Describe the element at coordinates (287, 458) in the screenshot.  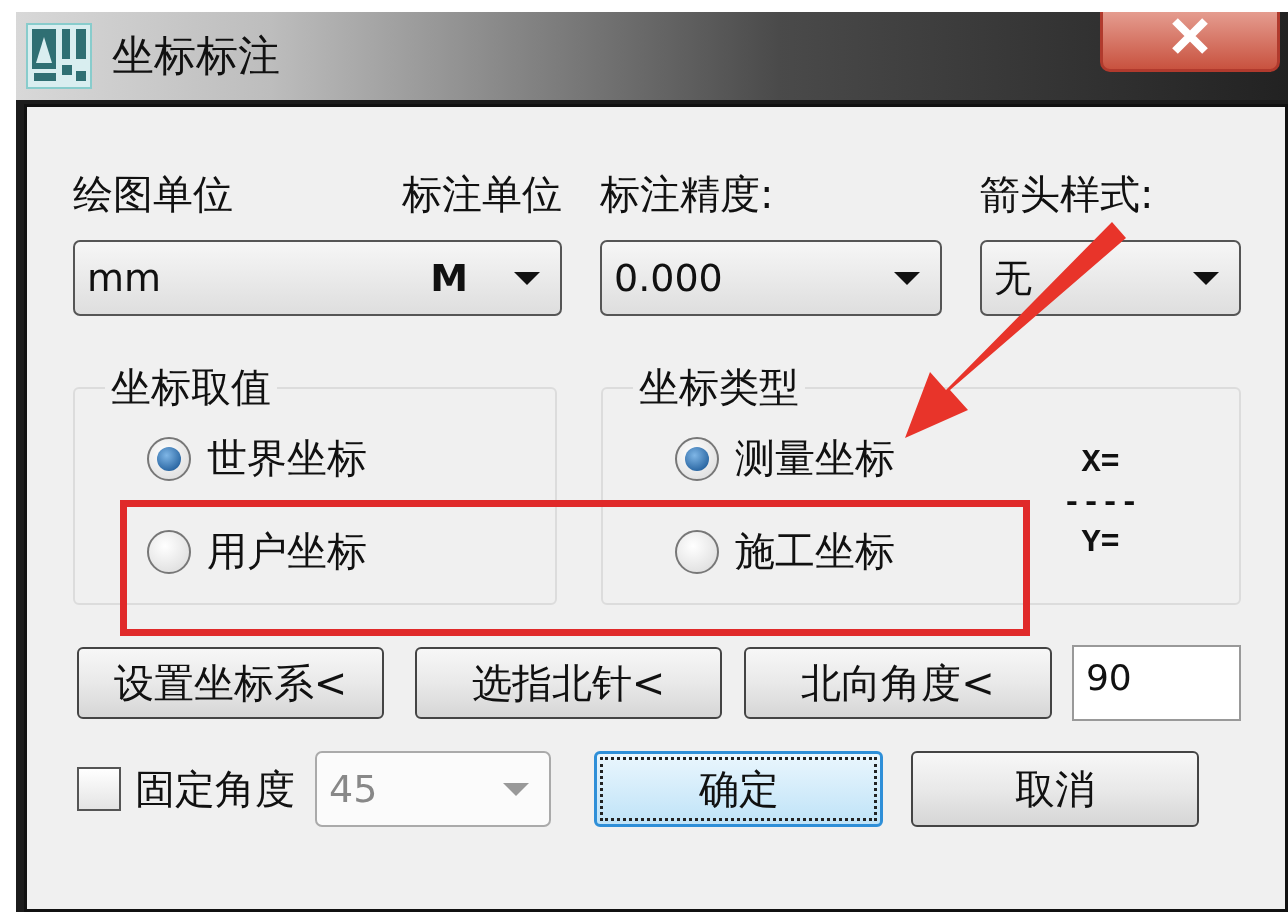
I see `radio-label: 世界坐标` at that location.